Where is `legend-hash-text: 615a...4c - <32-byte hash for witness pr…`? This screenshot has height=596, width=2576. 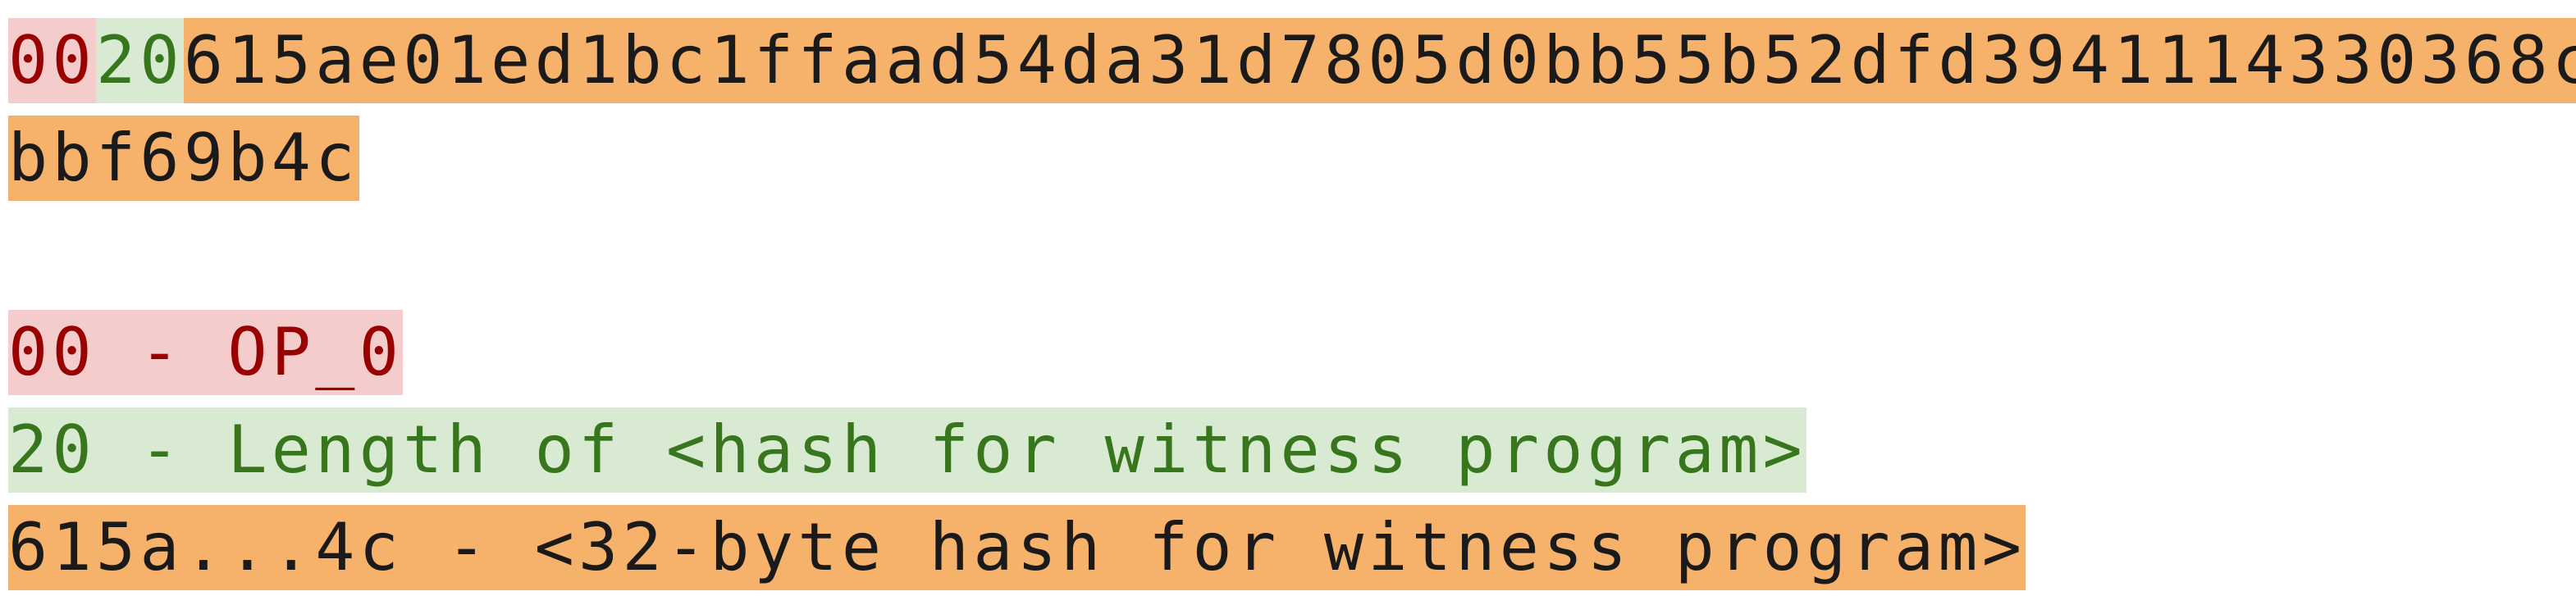 legend-hash-text: 615a...4c - <32-byte hash for witness pr… is located at coordinates (1017, 547).